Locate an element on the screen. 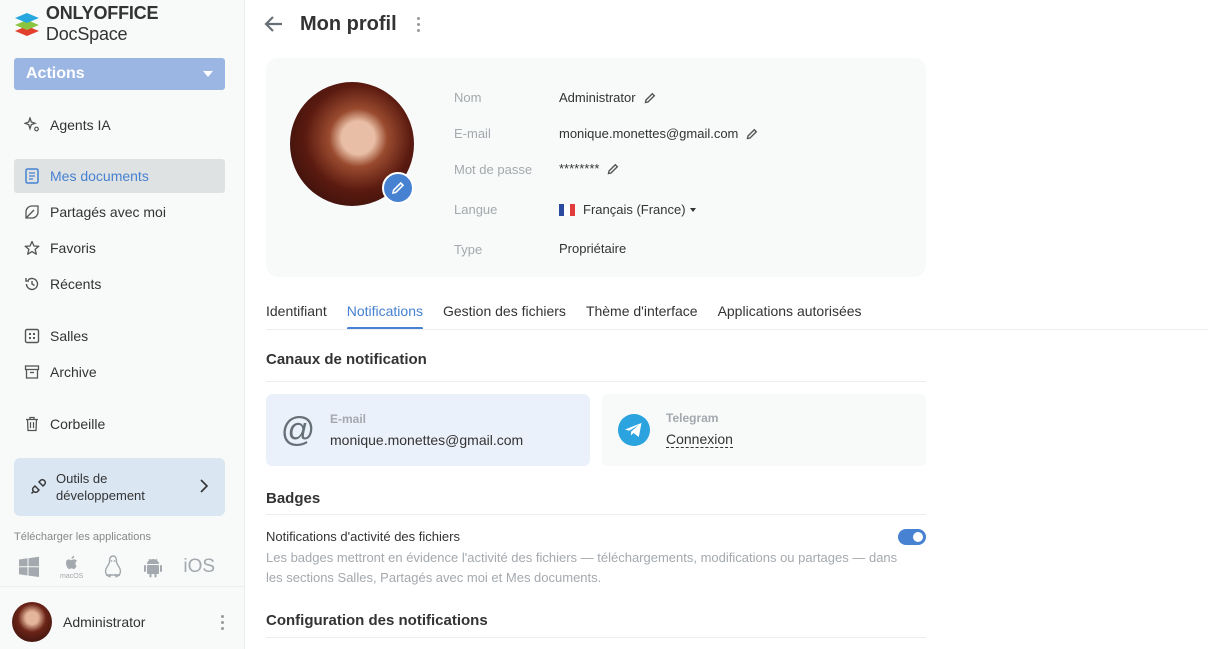  type-text: Propriétaire is located at coordinates (593, 248).